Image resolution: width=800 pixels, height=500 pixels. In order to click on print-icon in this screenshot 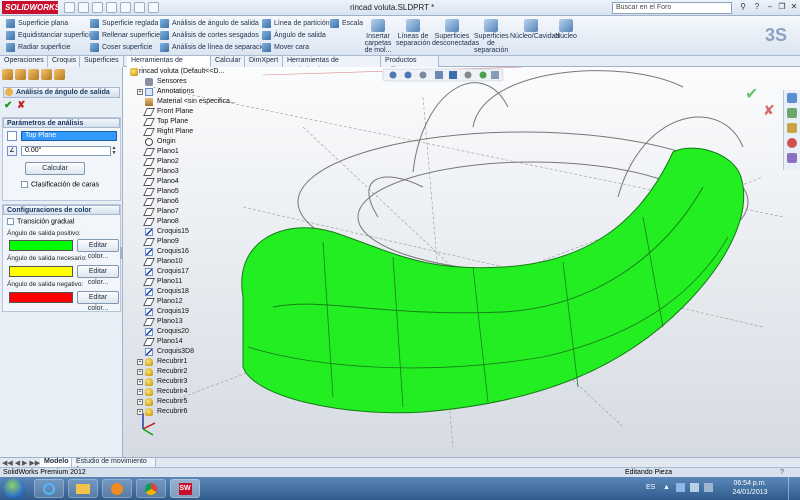, I will do `click(111, 7)`.